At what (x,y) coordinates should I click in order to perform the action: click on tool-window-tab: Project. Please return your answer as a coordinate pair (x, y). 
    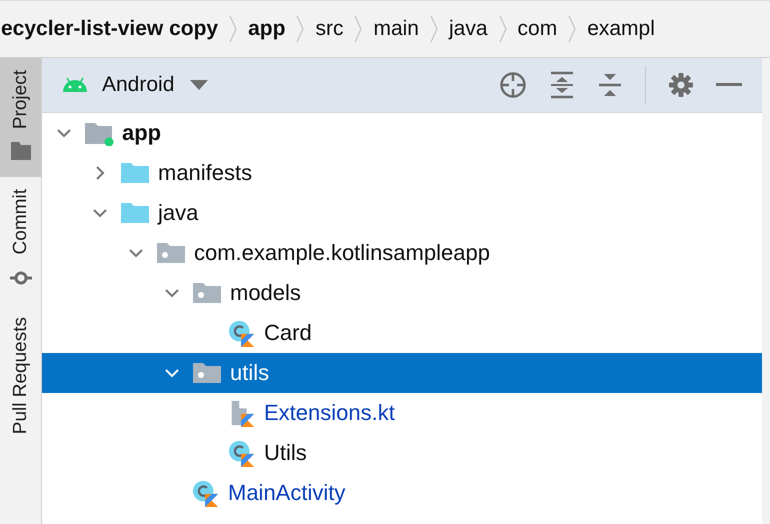
    Looking at the image, I should click on (20, 118).